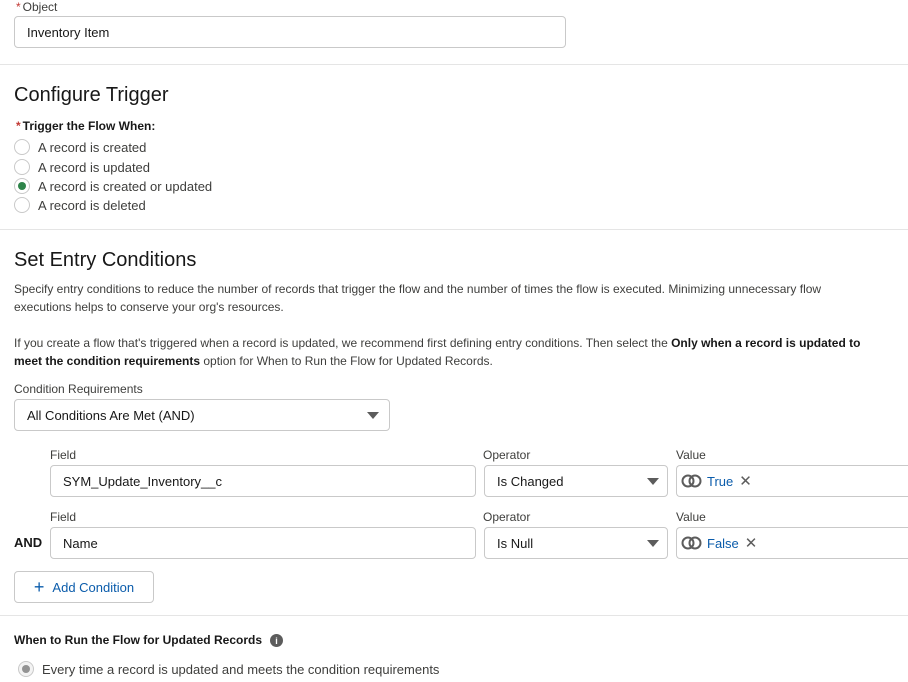 This screenshot has height=682, width=908. What do you see at coordinates (792, 481) in the screenshot?
I see `condition-1-value-input: True ✕` at bounding box center [792, 481].